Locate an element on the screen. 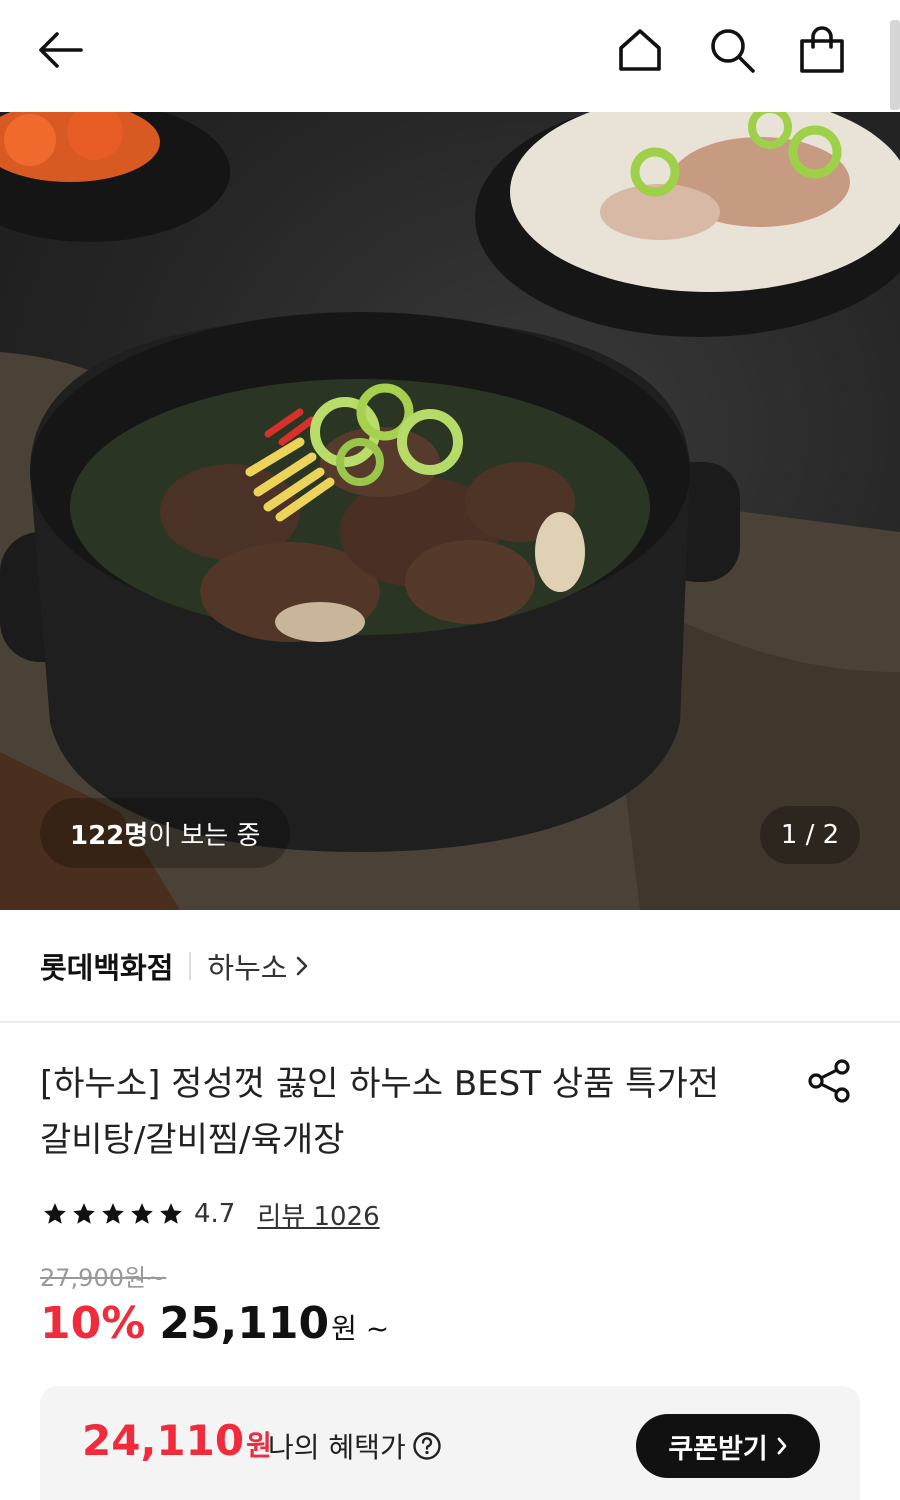  home-button is located at coordinates (640, 50).